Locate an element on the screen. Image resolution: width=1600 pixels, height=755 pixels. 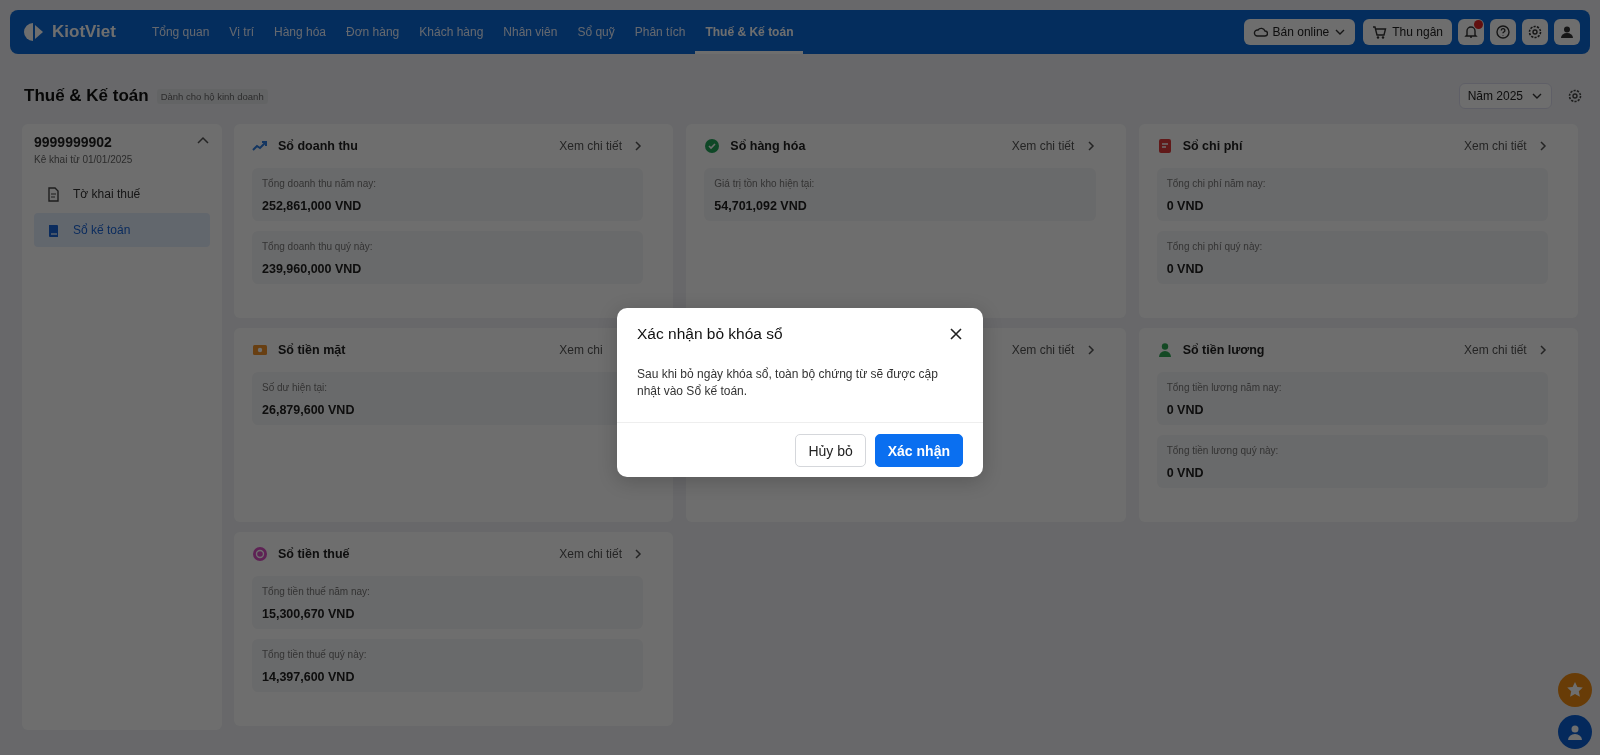
cancel-button: Hủy bỏ is located at coordinates (830, 450).